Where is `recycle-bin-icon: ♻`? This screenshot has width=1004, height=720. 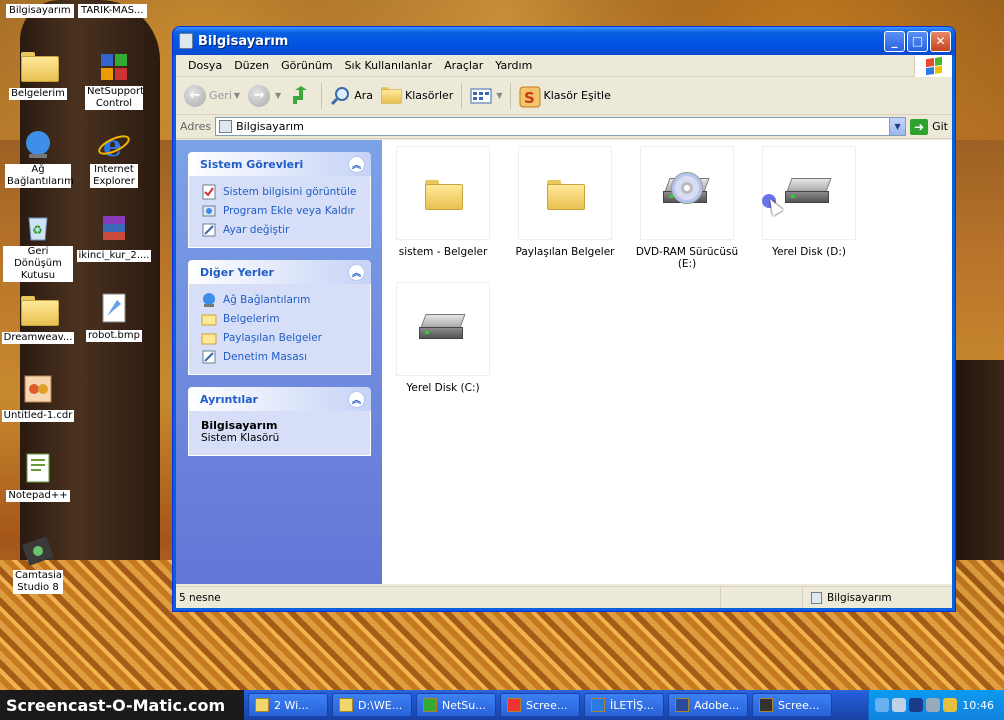 recycle-bin-icon: ♻ is located at coordinates (38, 227).